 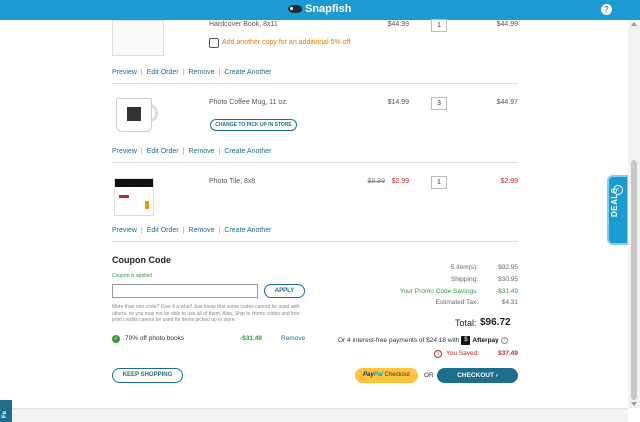 What do you see at coordinates (155, 338) in the screenshot?
I see `applied-coupon-name: 70% off photo books` at bounding box center [155, 338].